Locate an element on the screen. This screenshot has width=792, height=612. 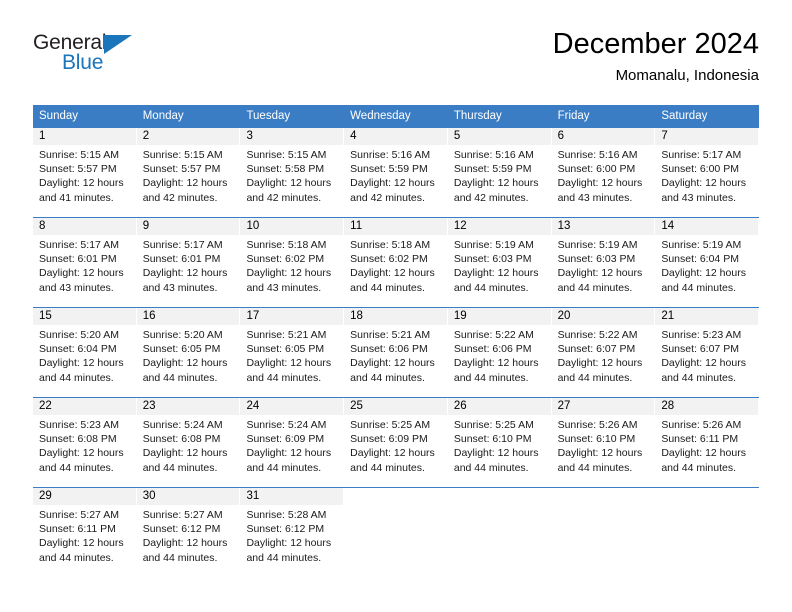
triangle-icon is located at coordinates (118, 44).